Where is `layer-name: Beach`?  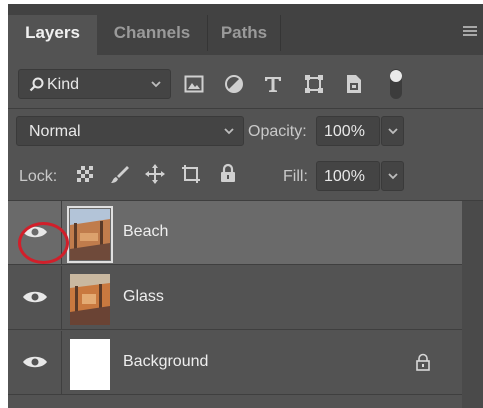
layer-name: Beach is located at coordinates (146, 231).